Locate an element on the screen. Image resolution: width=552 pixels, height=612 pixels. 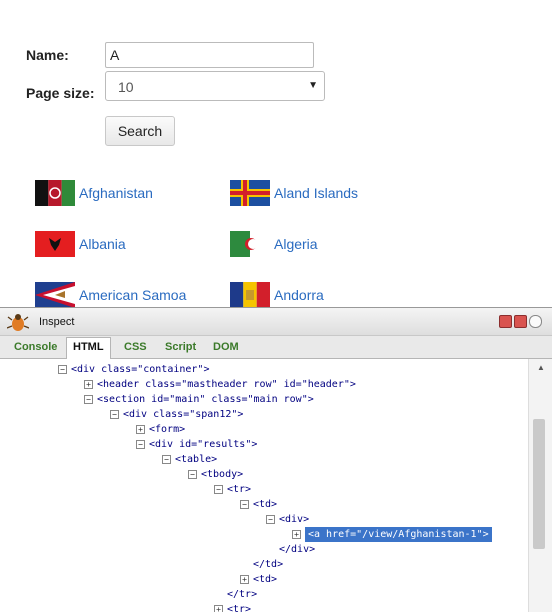
chevron-down-icon: ▼ is located at coordinates (313, 85).